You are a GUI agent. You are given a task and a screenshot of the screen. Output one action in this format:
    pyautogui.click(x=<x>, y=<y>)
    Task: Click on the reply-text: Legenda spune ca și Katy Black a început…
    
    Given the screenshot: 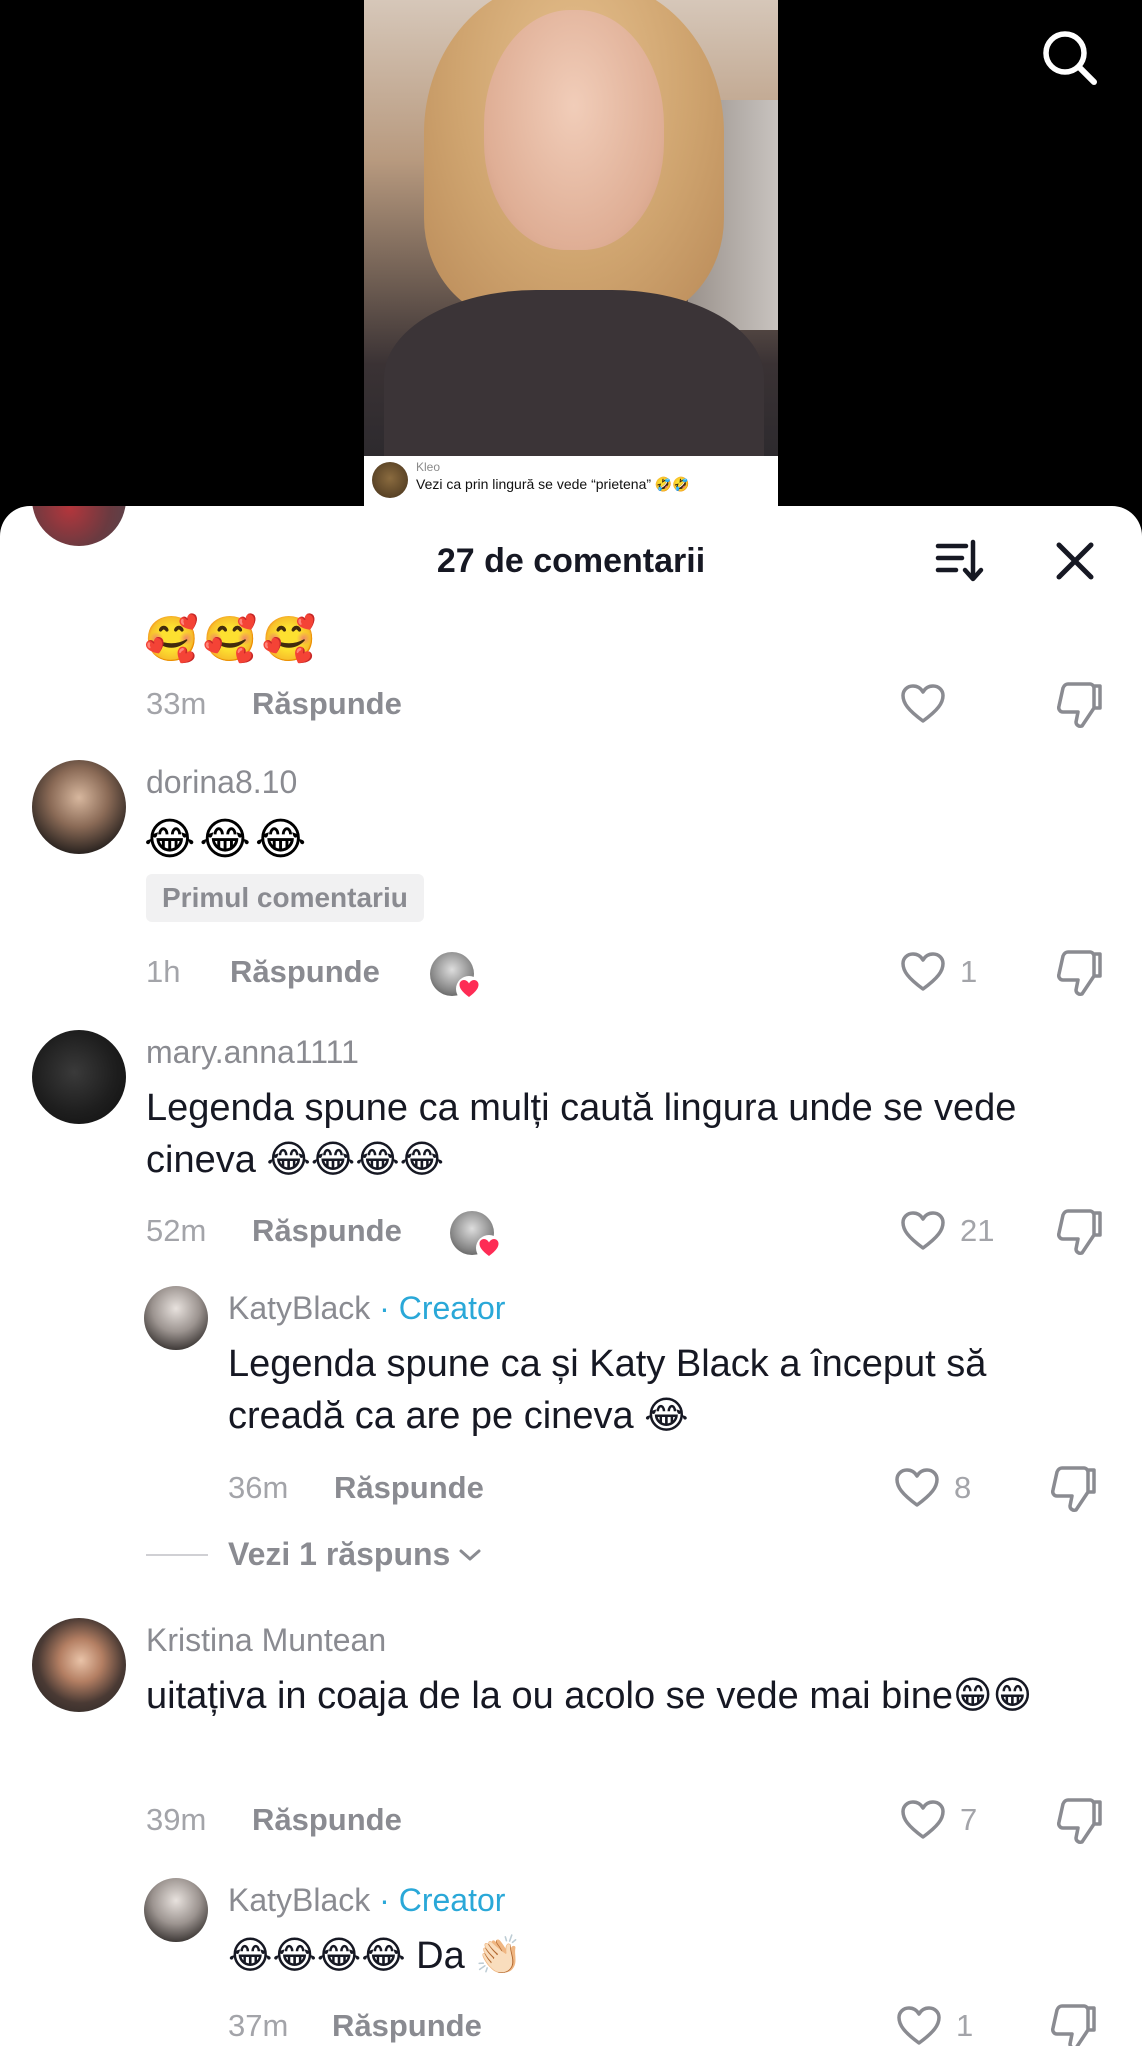 What is the action you would take?
    pyautogui.click(x=607, y=1390)
    